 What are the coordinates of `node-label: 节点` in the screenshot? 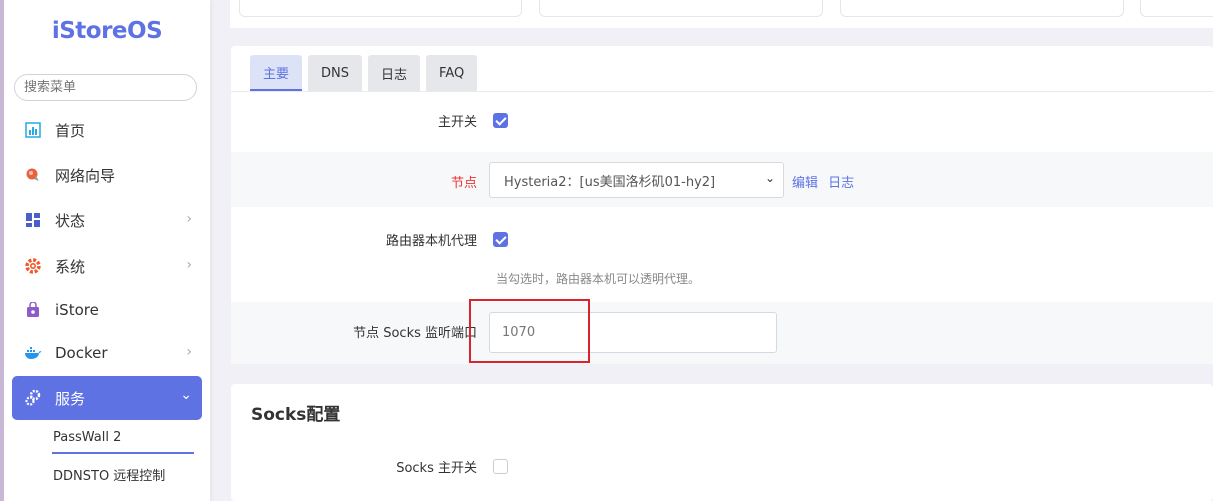 It's located at (463, 183).